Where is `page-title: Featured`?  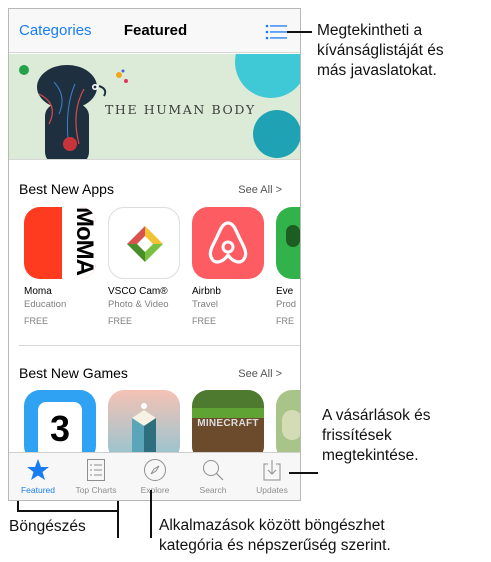
page-title: Featured is located at coordinates (155, 30).